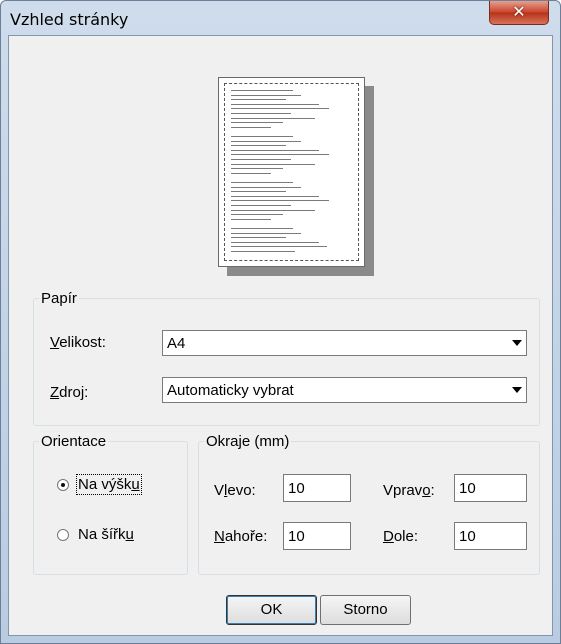 This screenshot has height=644, width=561. I want to click on paper-size-label: Velikost:, so click(78, 342).